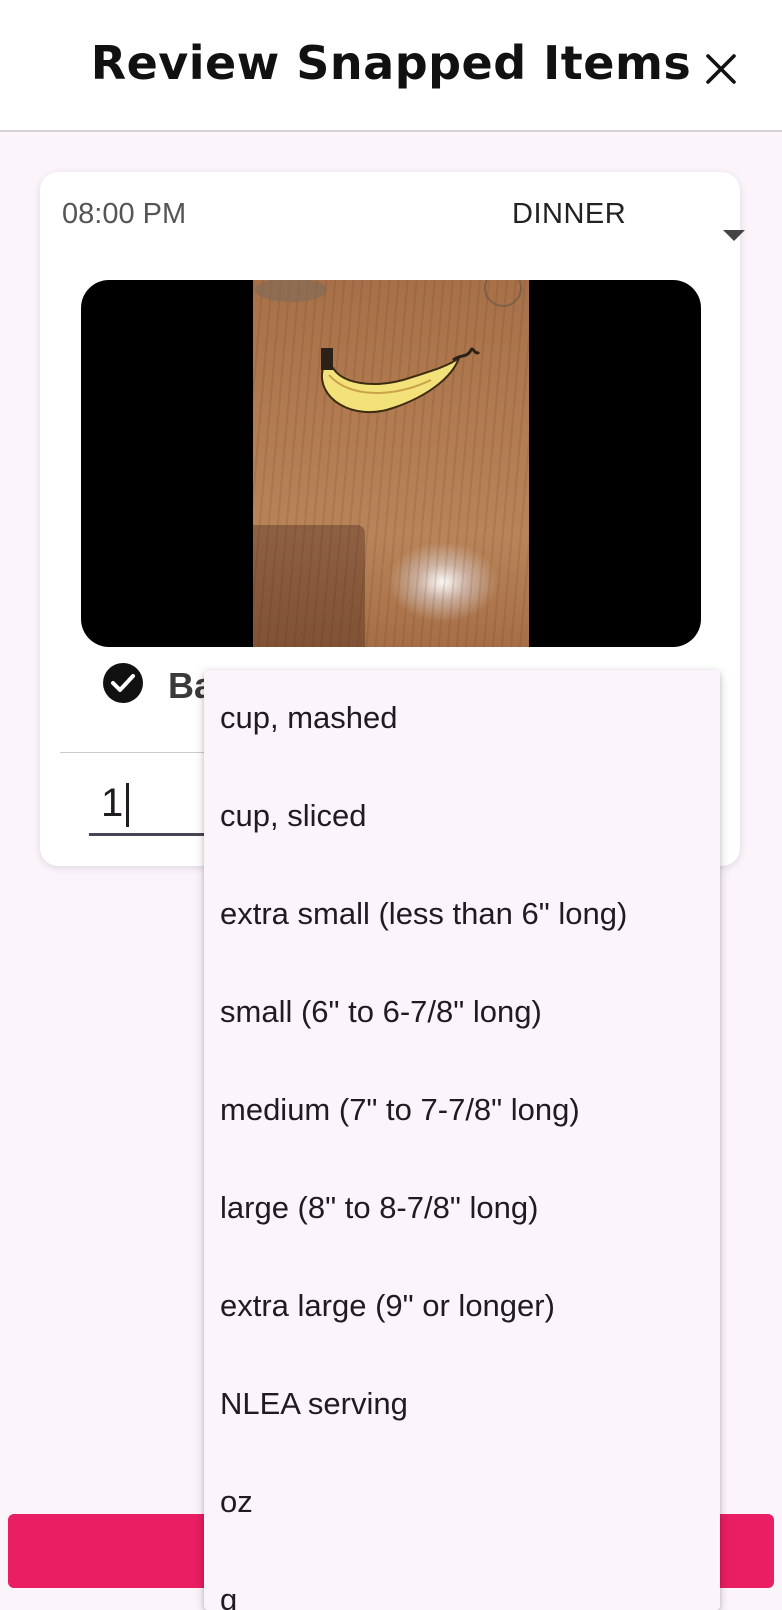 The width and height of the screenshot is (782, 1610). Describe the element at coordinates (462, 1503) in the screenshot. I see `unit-option: oz` at that location.